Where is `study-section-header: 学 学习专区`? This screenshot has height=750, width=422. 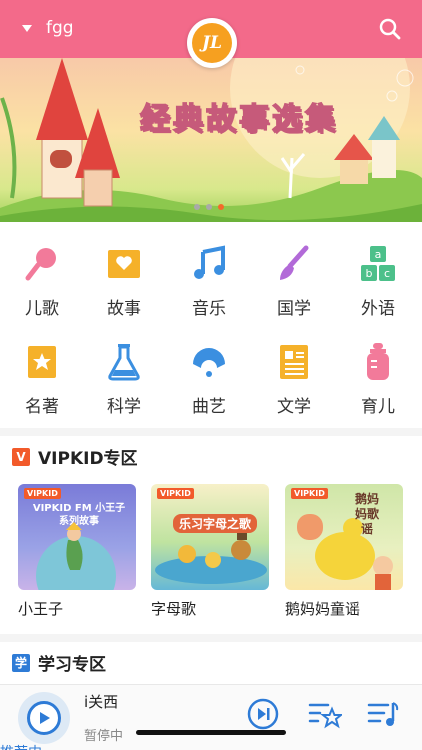
study-section-header: 学 学习专区 is located at coordinates (59, 662).